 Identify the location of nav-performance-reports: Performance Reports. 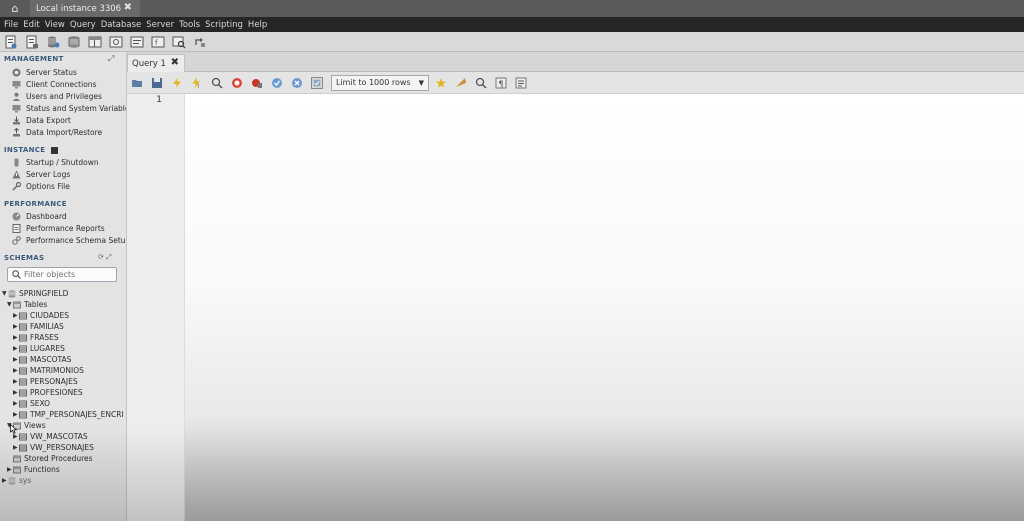
(58, 228).